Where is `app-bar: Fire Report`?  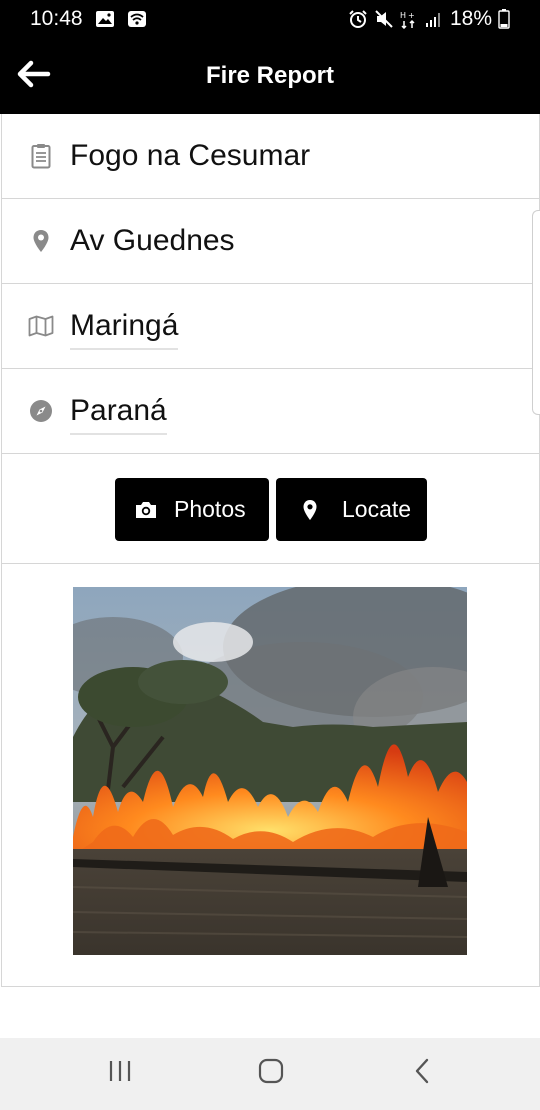 app-bar: Fire Report is located at coordinates (270, 76).